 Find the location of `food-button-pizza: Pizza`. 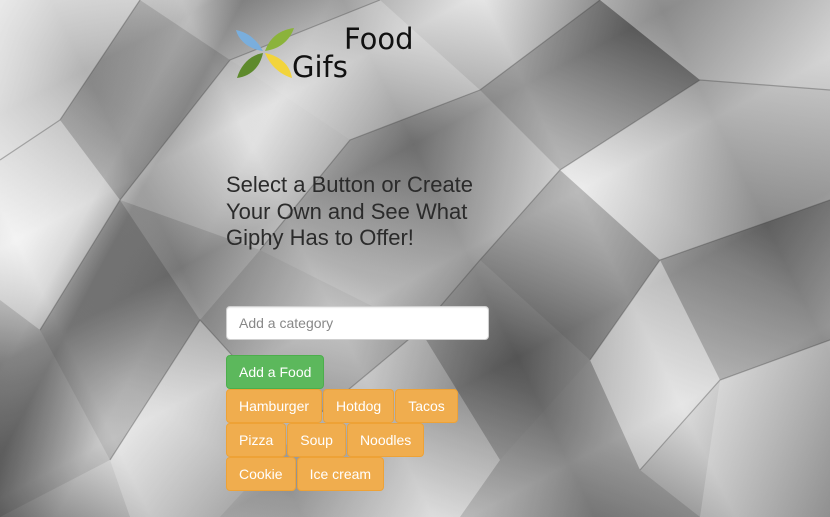

food-button-pizza: Pizza is located at coordinates (256, 440).